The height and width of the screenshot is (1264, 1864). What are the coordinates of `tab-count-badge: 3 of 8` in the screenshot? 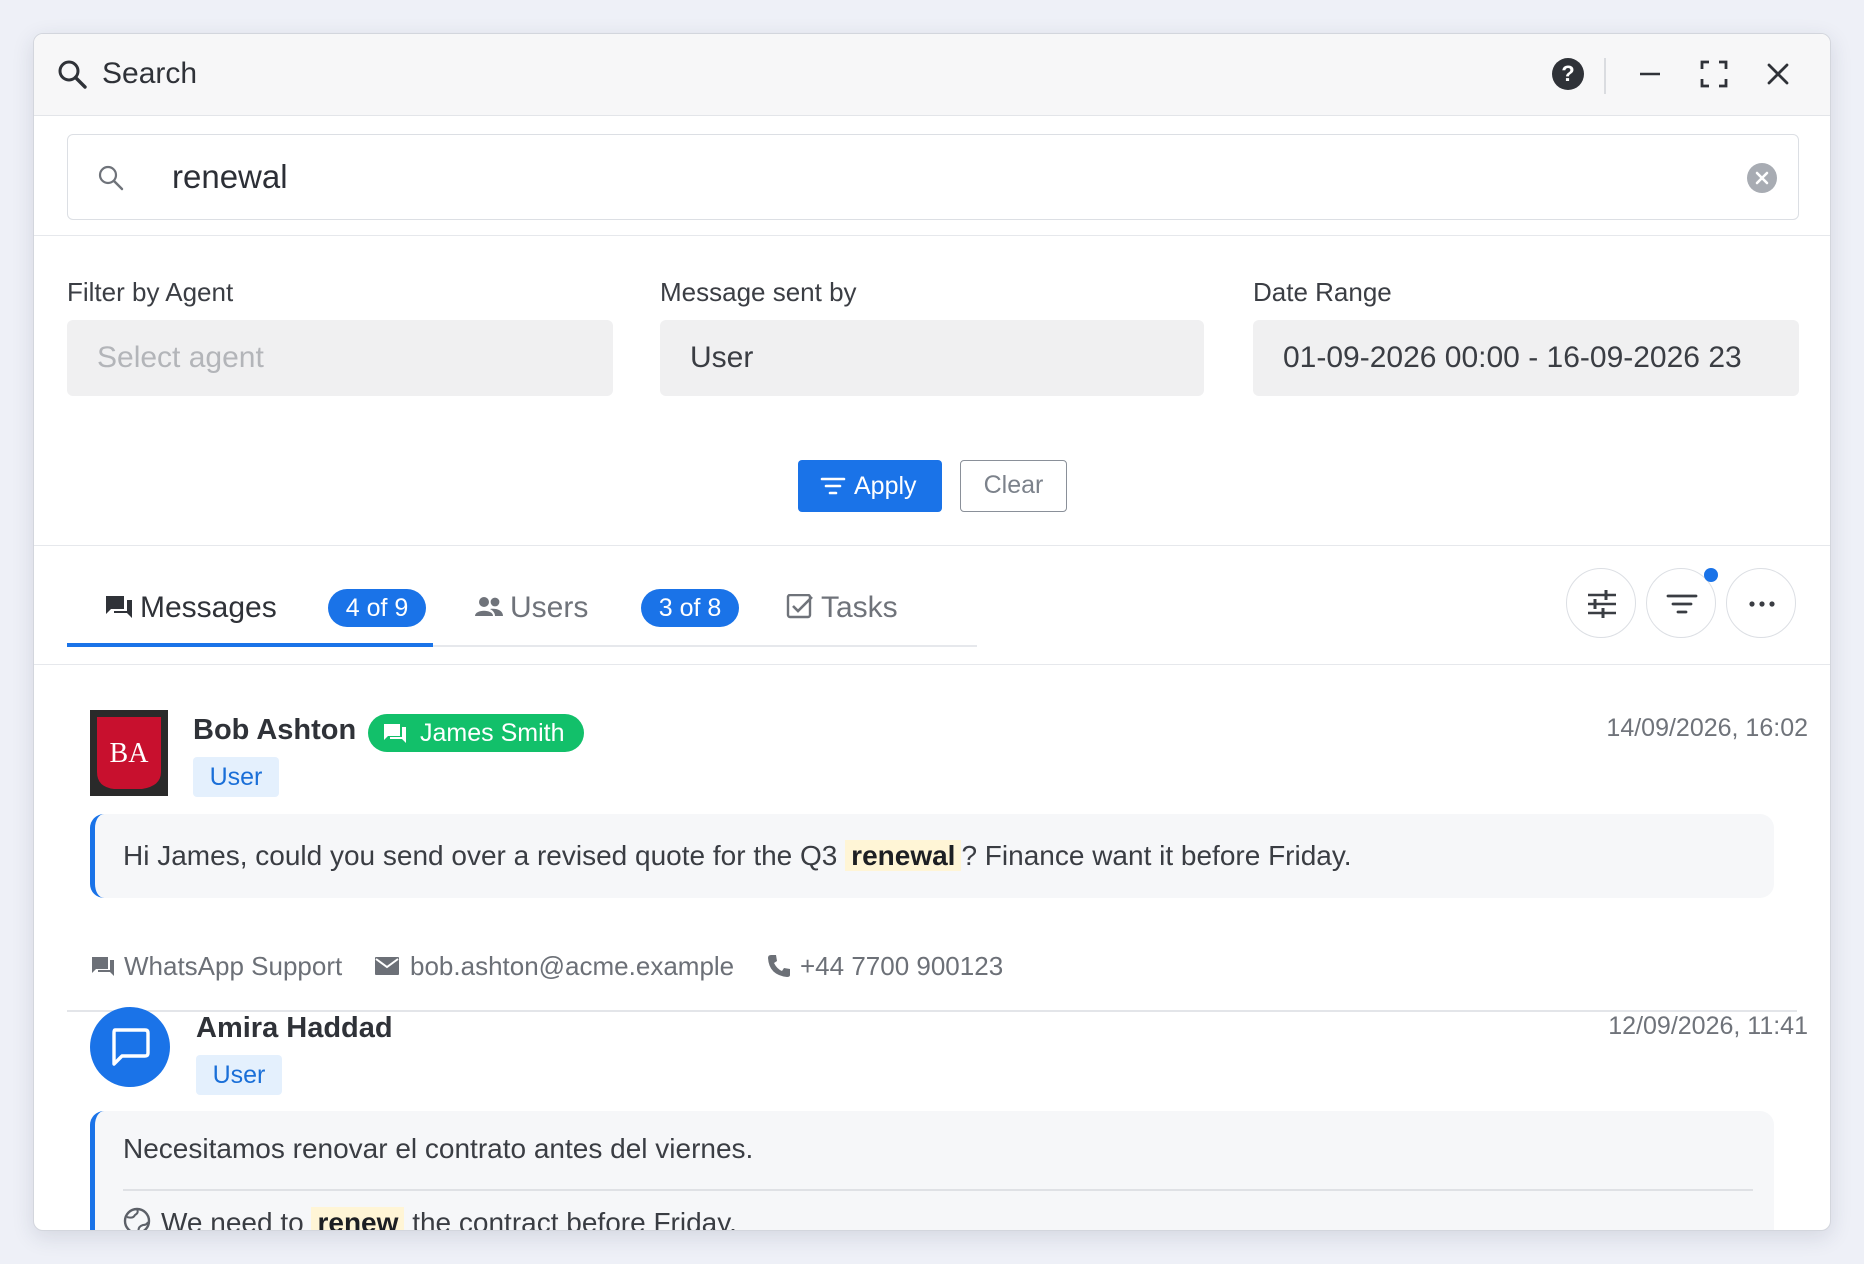 It's located at (690, 608).